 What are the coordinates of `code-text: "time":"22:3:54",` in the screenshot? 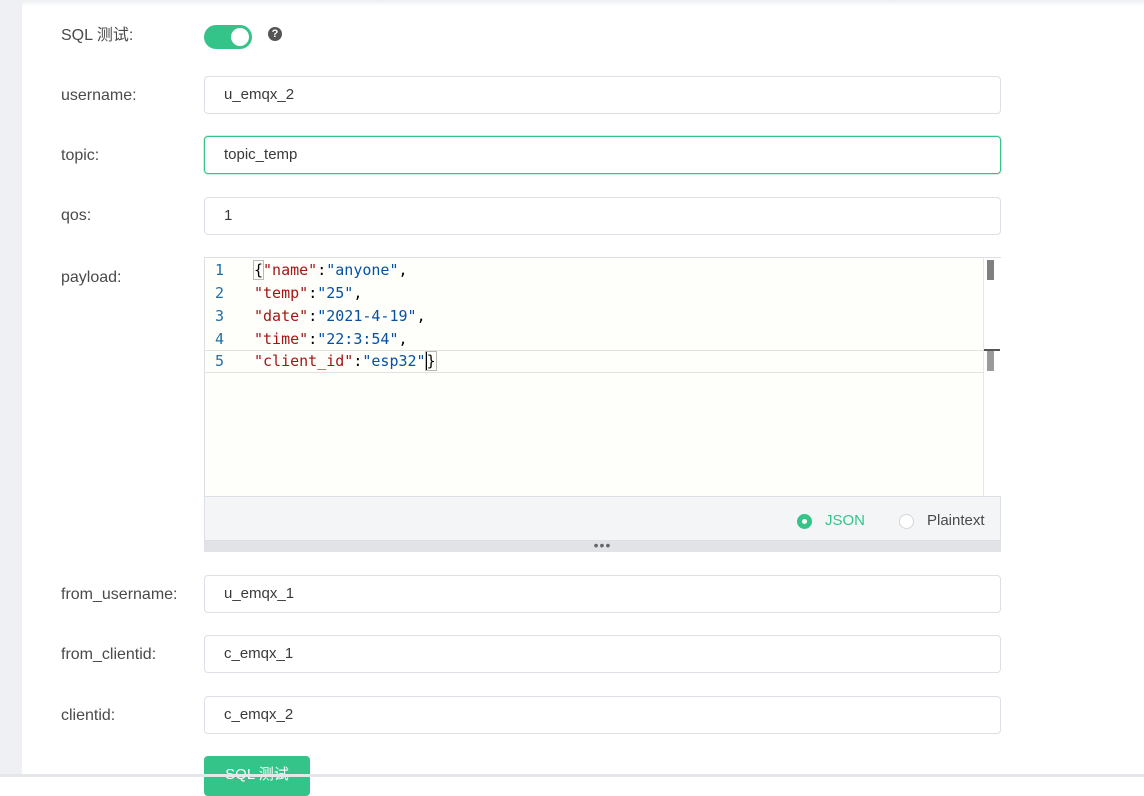 It's located at (331, 339).